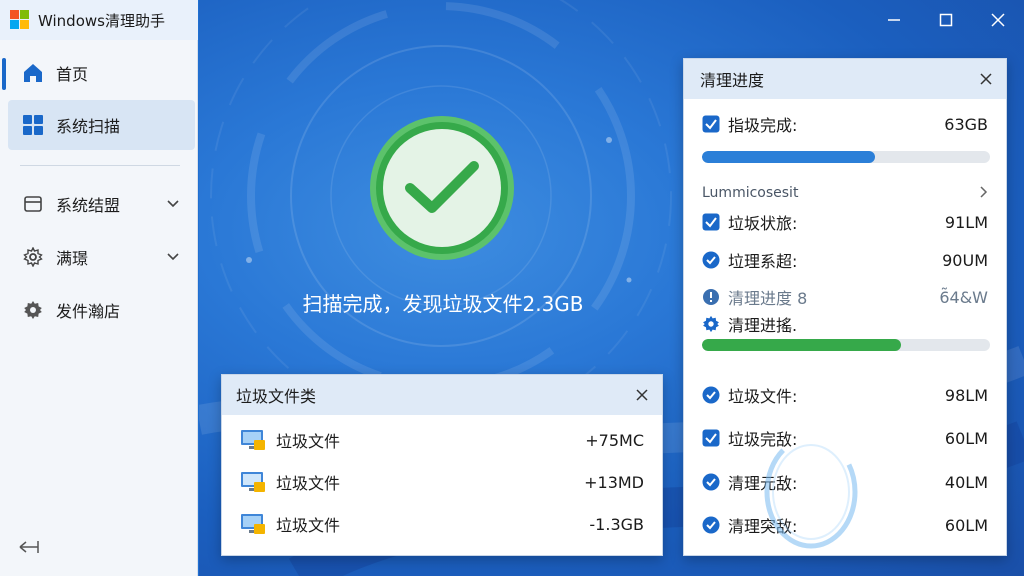 This screenshot has height=576, width=1024. Describe the element at coordinates (512, 20) in the screenshot. I see `title-bar: Windows清理助手` at that location.